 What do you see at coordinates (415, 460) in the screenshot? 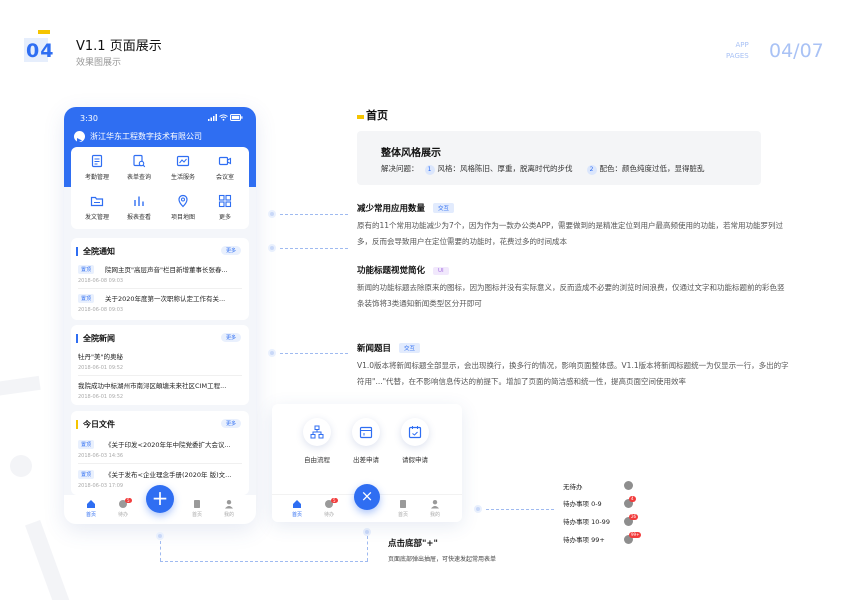
I see `pop-label: 请假申请` at bounding box center [415, 460].